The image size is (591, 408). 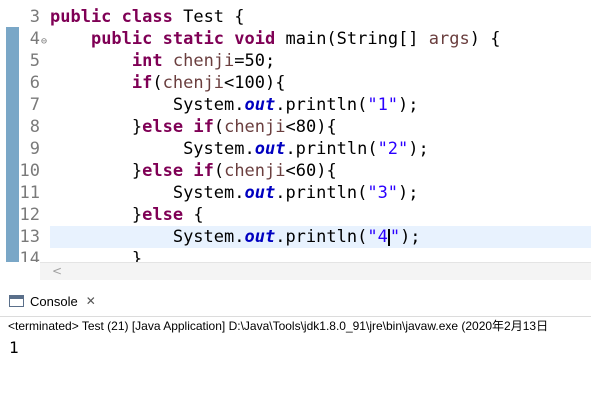 I want to click on code-token: class, so click(x=147, y=17).